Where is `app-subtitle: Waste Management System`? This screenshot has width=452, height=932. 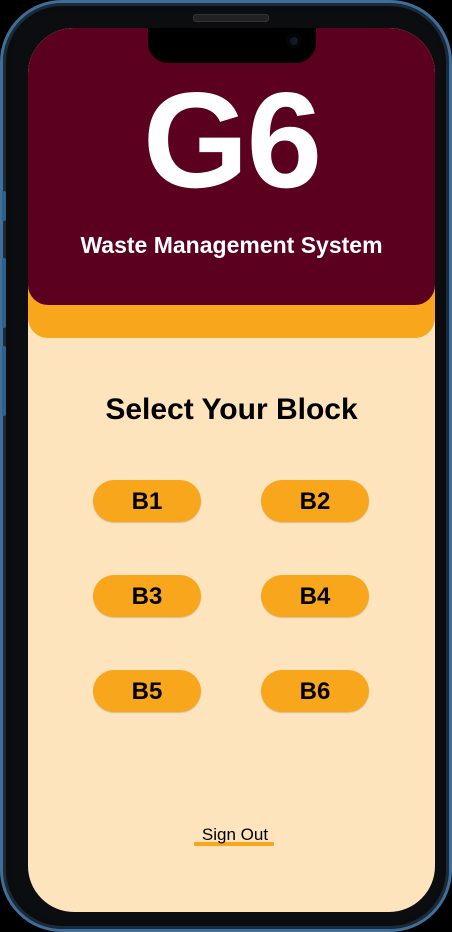 app-subtitle: Waste Management System is located at coordinates (231, 245).